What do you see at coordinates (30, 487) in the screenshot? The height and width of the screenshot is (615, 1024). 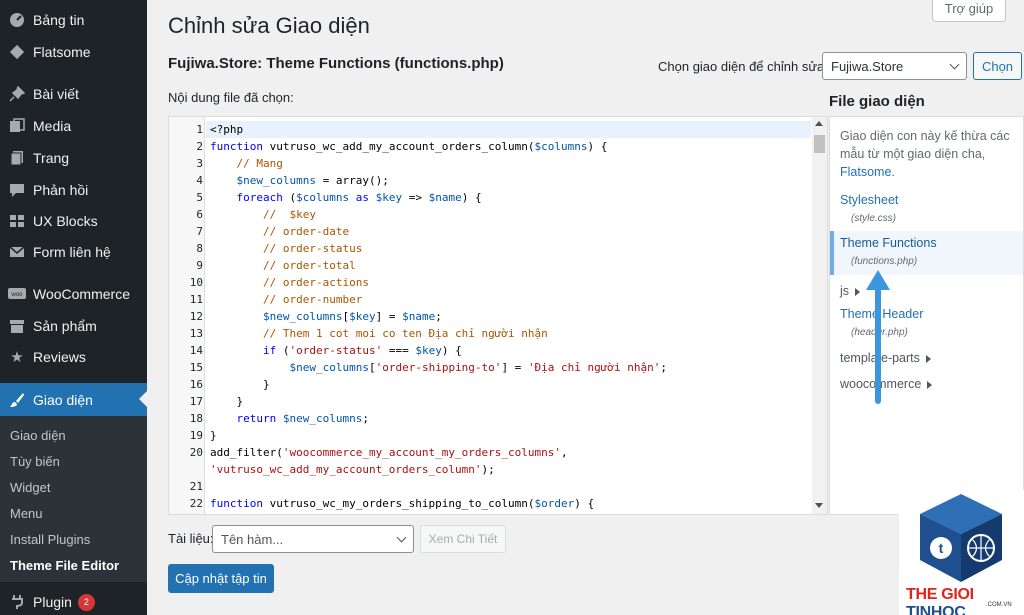 I see `submenu-widgets: Widget` at bounding box center [30, 487].